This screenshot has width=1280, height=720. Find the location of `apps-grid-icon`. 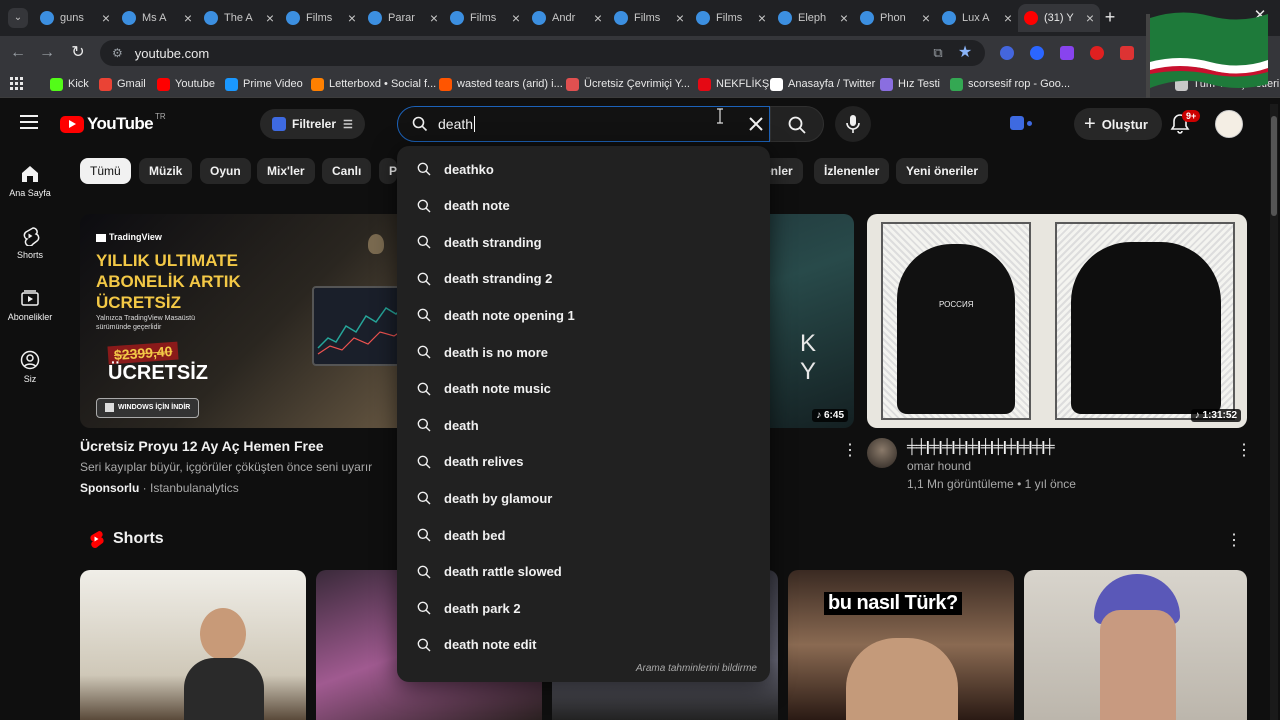

apps-grid-icon is located at coordinates (16, 83).